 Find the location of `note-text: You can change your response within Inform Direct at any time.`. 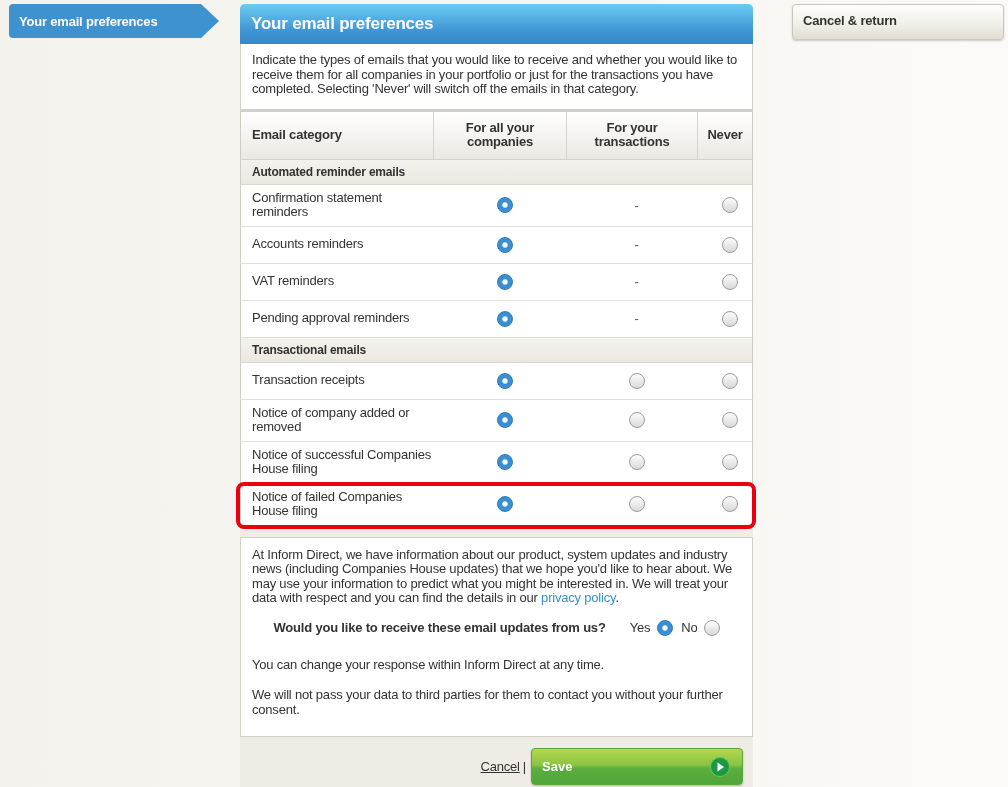

note-text: You can change your response within Inform Direct at any time. is located at coordinates (429, 664).